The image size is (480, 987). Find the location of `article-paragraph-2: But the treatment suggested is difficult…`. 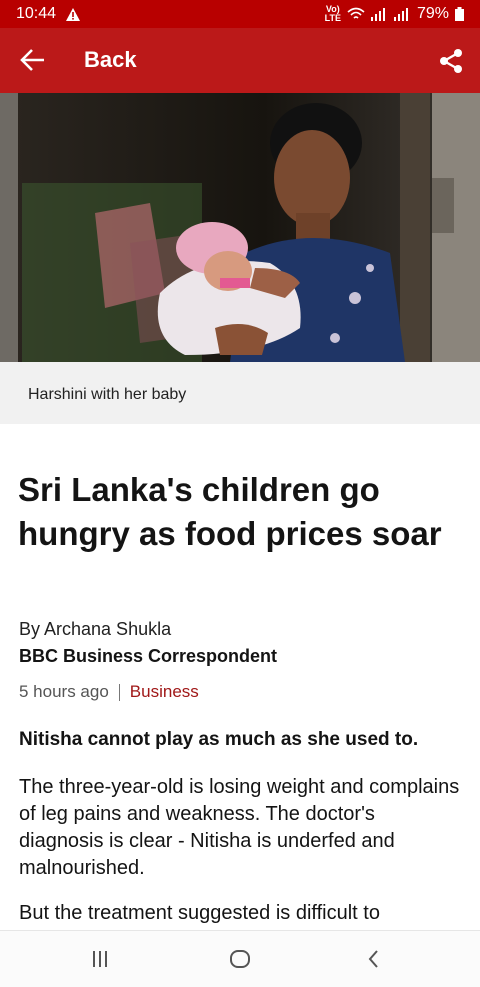

article-paragraph-2: But the treatment suggested is difficult… is located at coordinates (199, 913).